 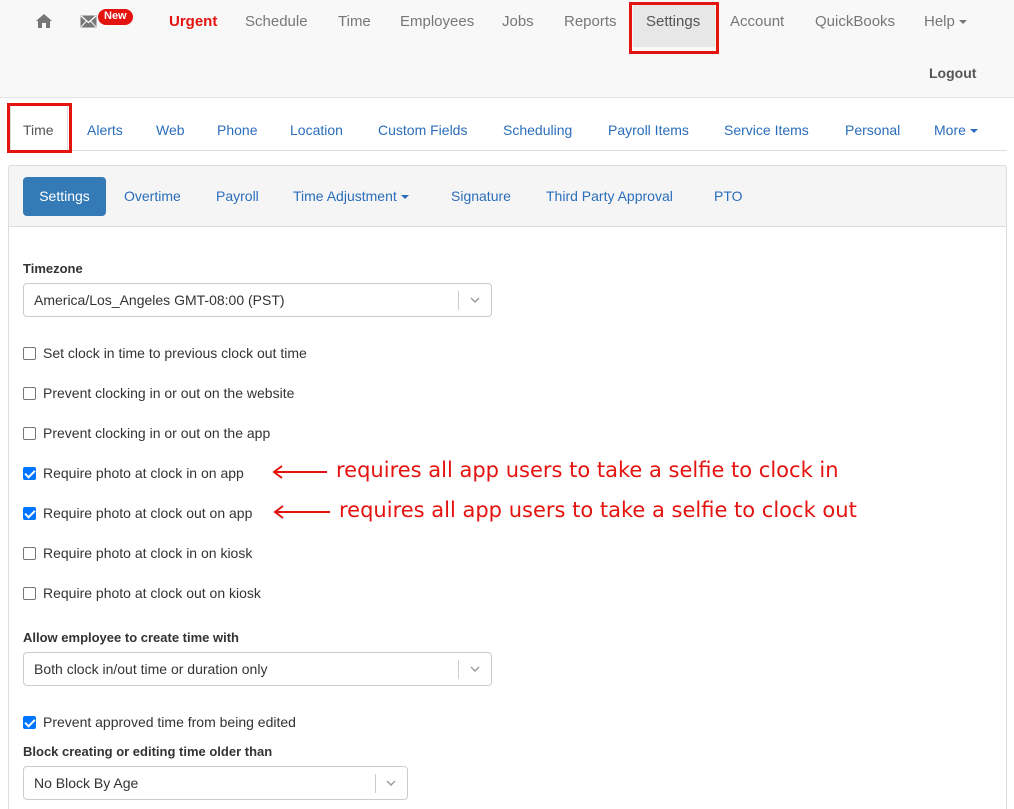 I want to click on subtab-scheduling: Scheduling, so click(x=537, y=130).